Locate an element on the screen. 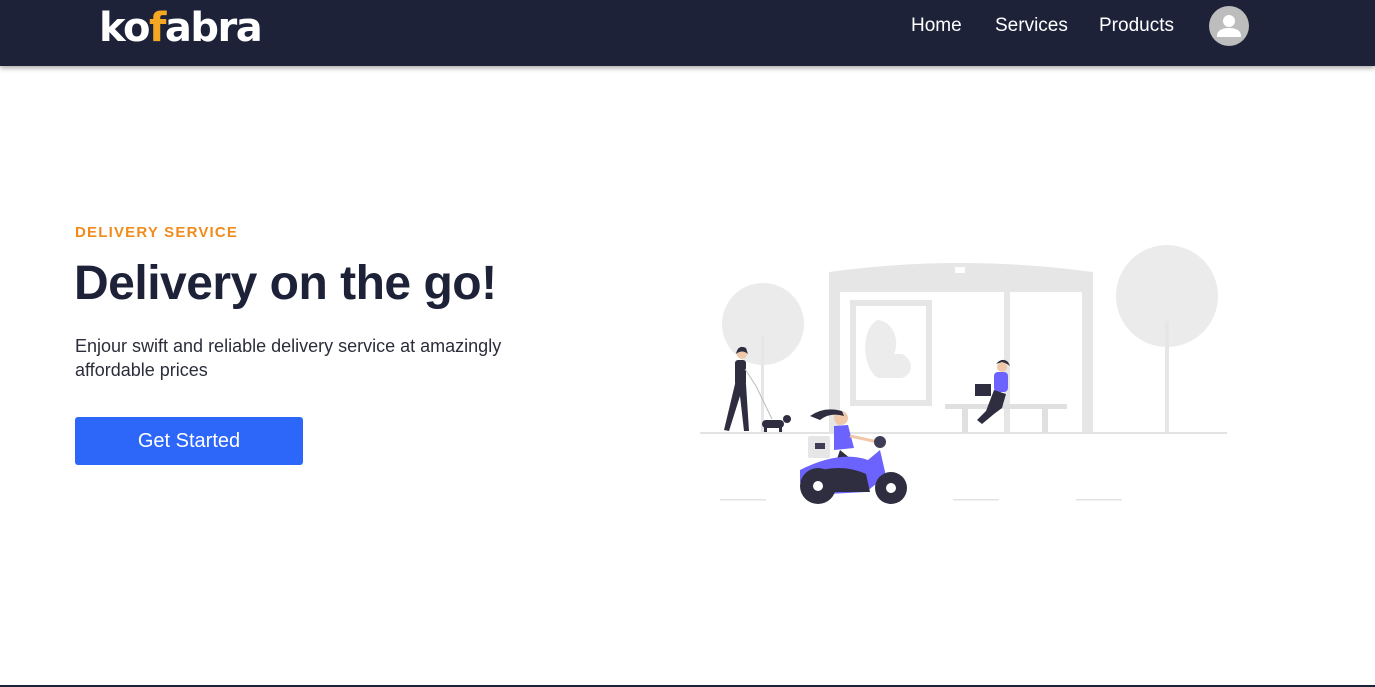  logo-text-part2: abra is located at coordinates (213, 28).